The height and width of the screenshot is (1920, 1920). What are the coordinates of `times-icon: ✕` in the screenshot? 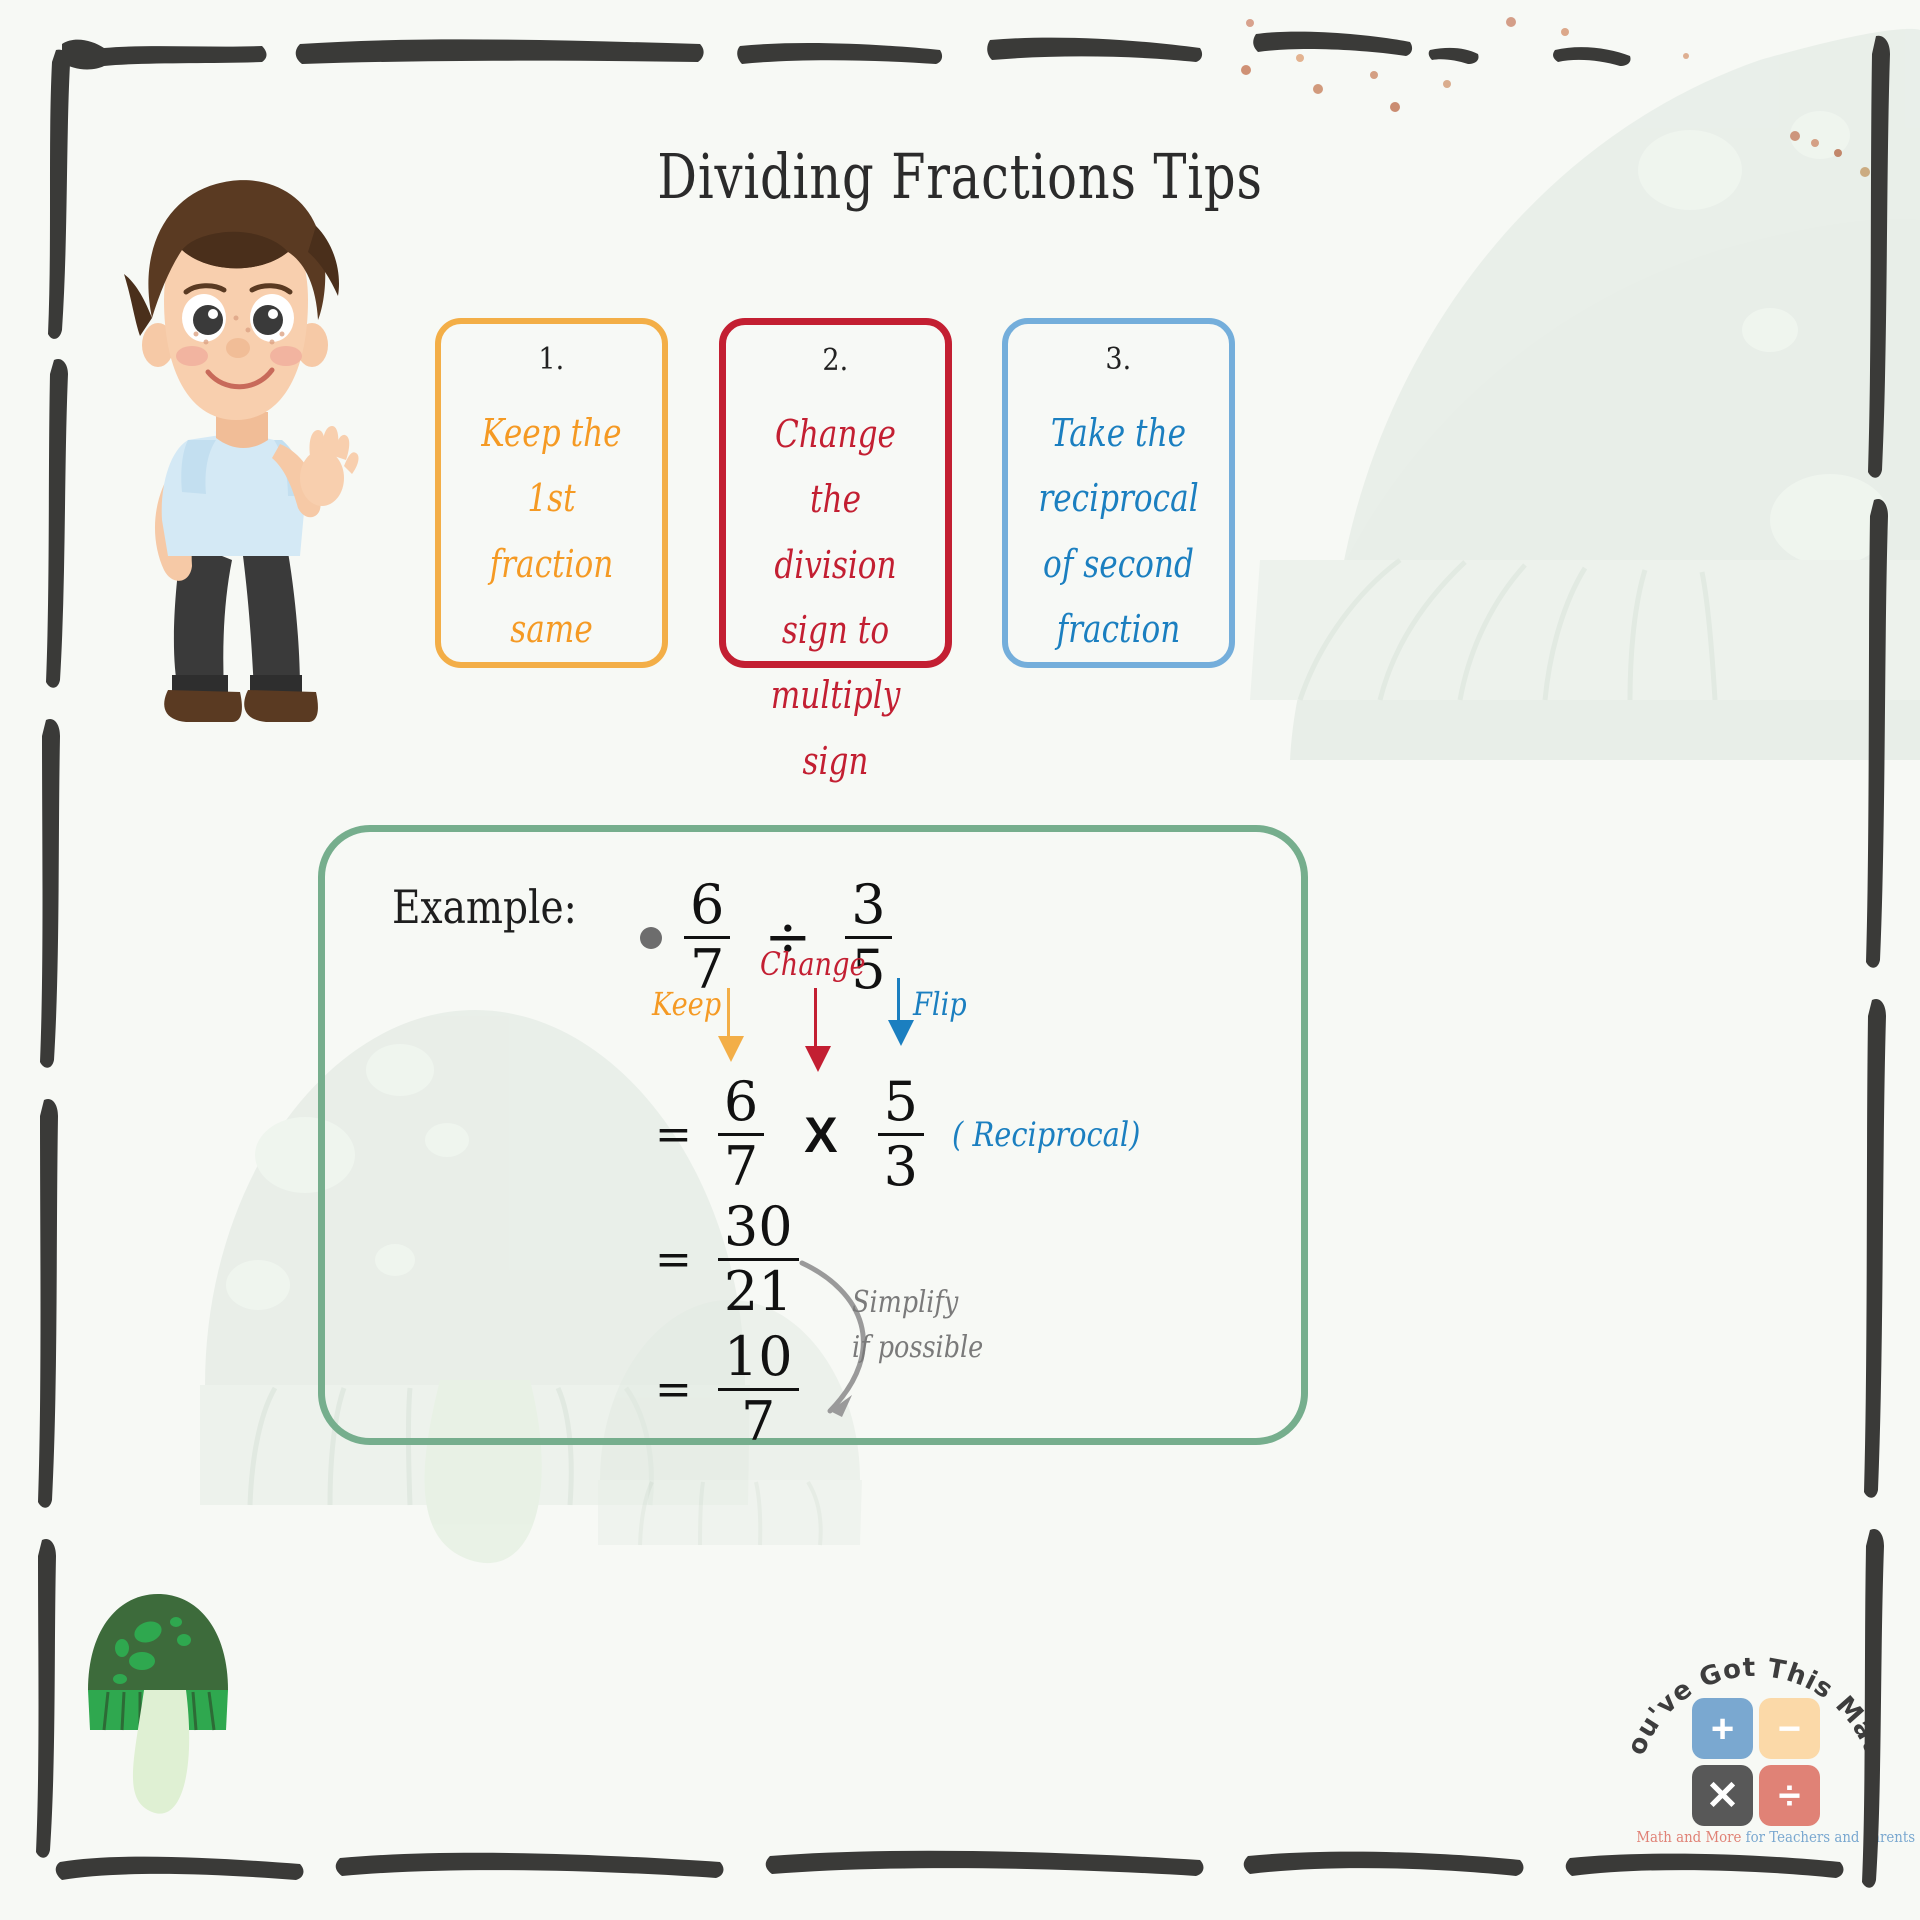 It's located at (1722, 1795).